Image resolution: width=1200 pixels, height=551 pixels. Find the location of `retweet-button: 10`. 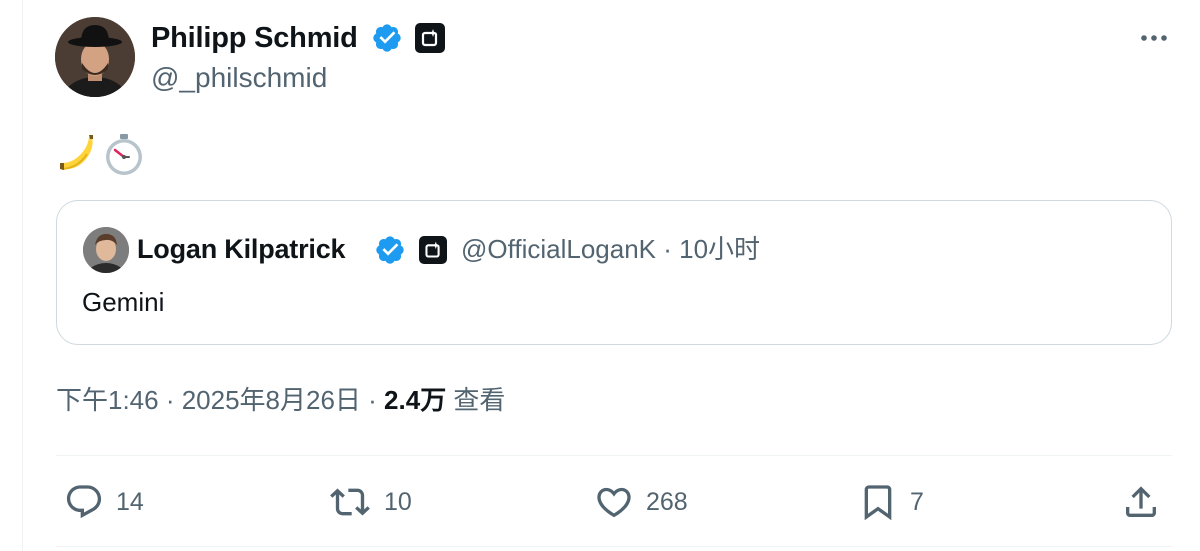

retweet-button: 10 is located at coordinates (370, 502).